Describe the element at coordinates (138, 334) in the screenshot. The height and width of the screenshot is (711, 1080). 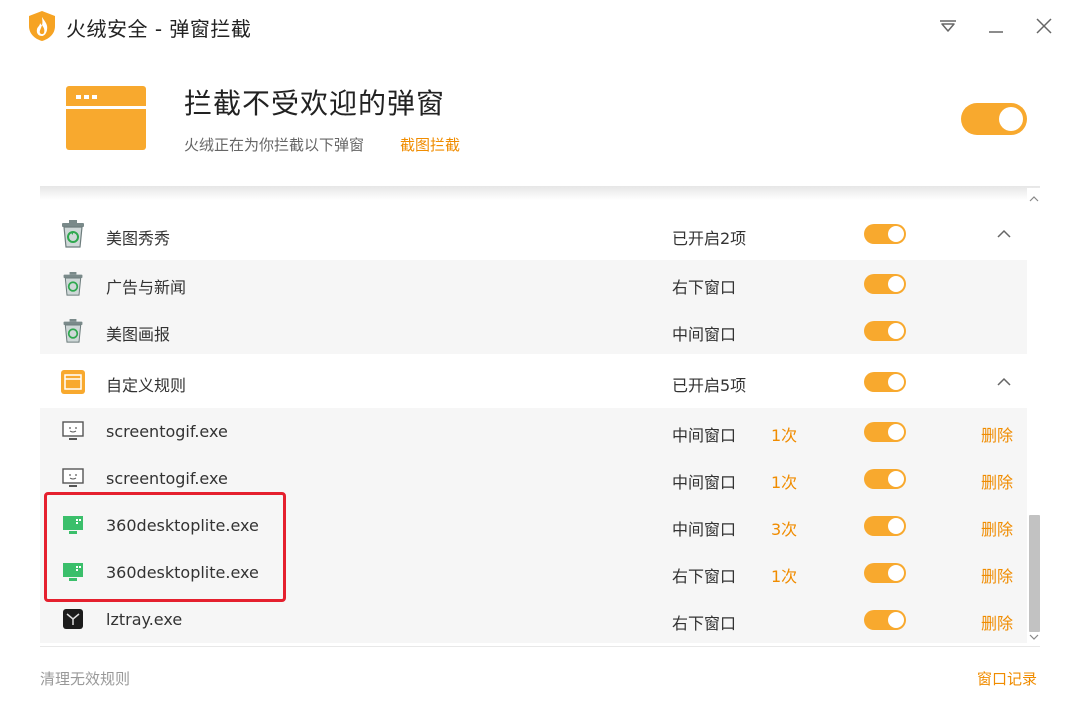
I see `item-name: 美图画报` at that location.